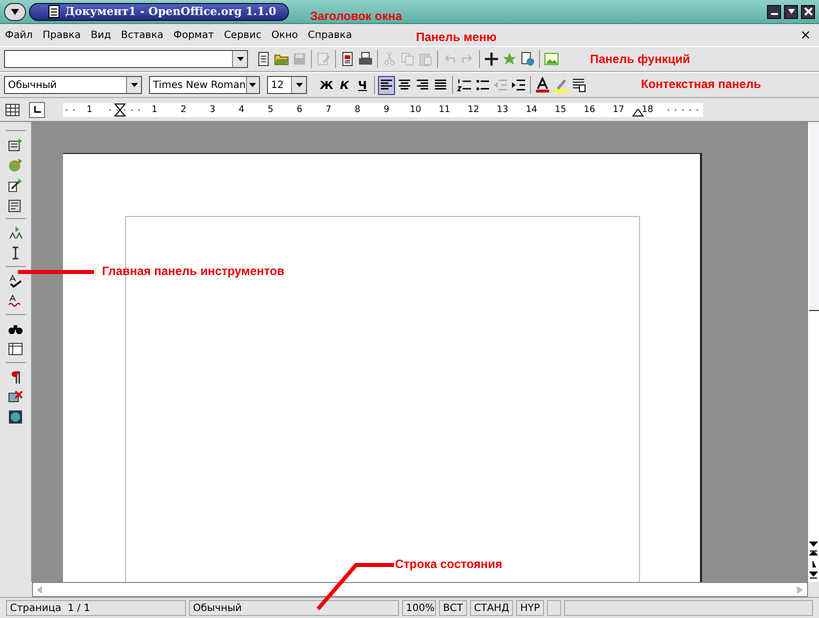 This screenshot has width=819, height=618. I want to click on size-value: 12, so click(277, 85).